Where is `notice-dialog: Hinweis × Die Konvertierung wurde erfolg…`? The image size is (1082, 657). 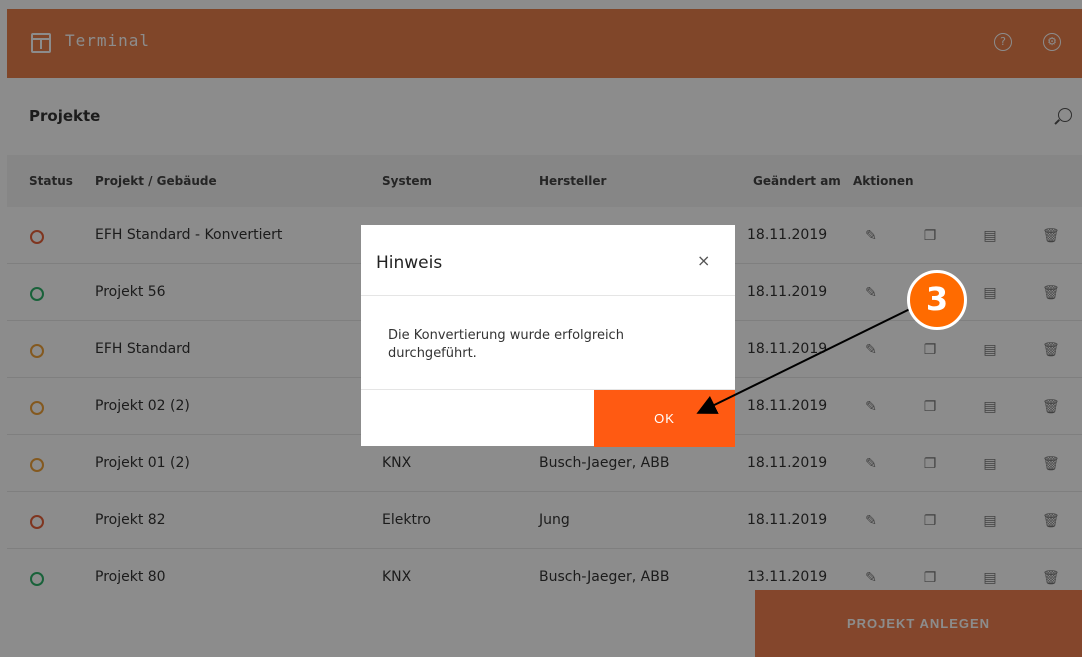
notice-dialog: Hinweis × Die Konvertierung wurde erfolg… is located at coordinates (548, 336).